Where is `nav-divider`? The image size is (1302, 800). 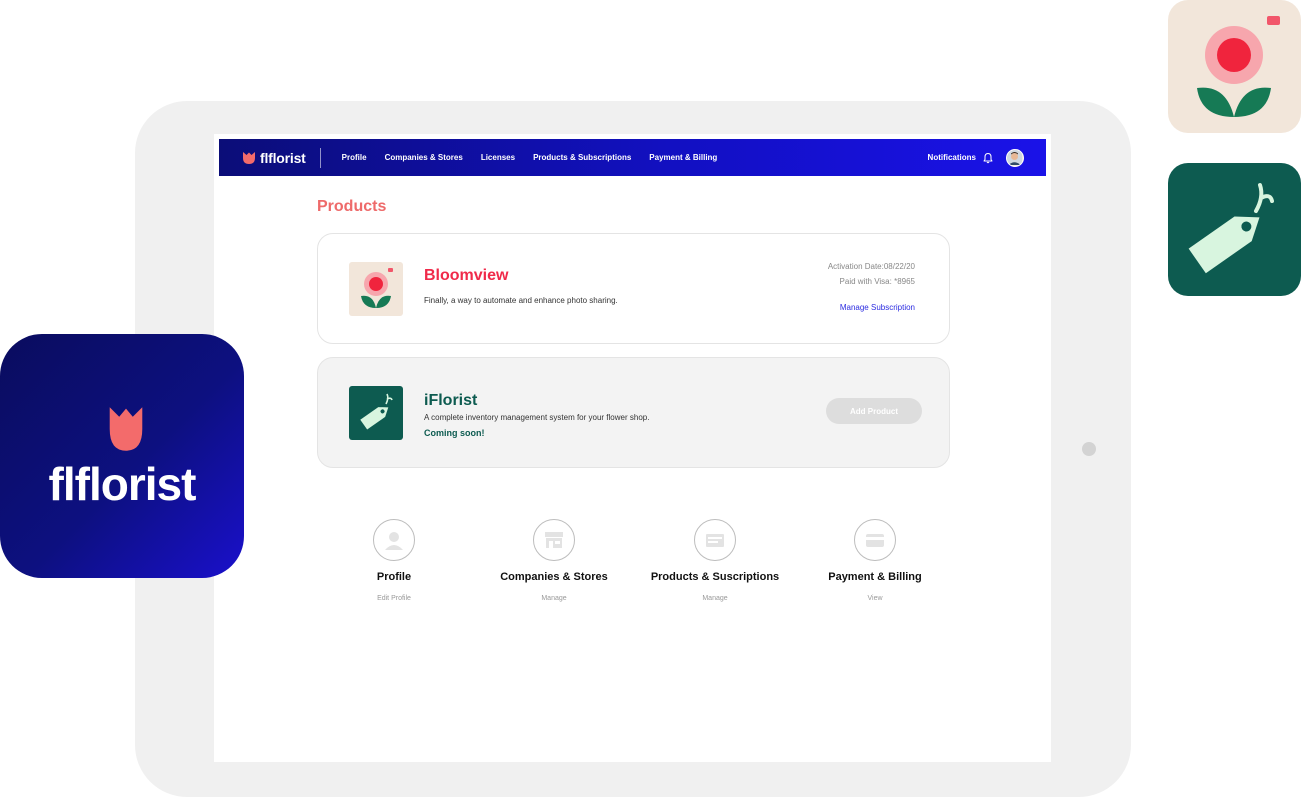 nav-divider is located at coordinates (320, 157).